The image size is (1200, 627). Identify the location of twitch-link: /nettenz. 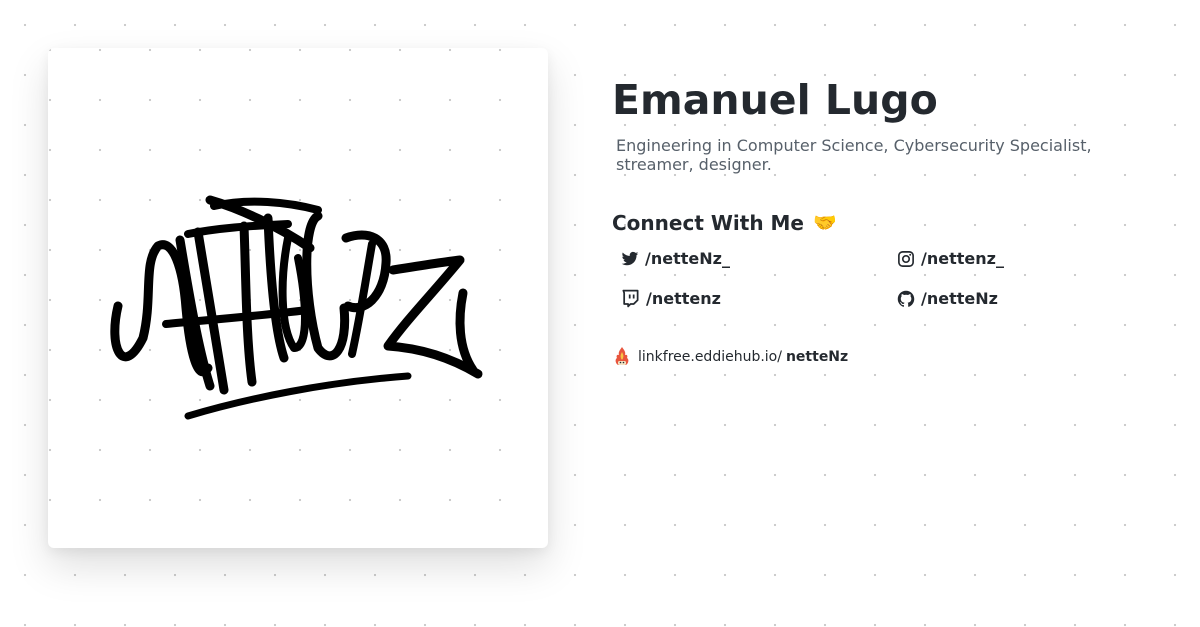
(671, 298).